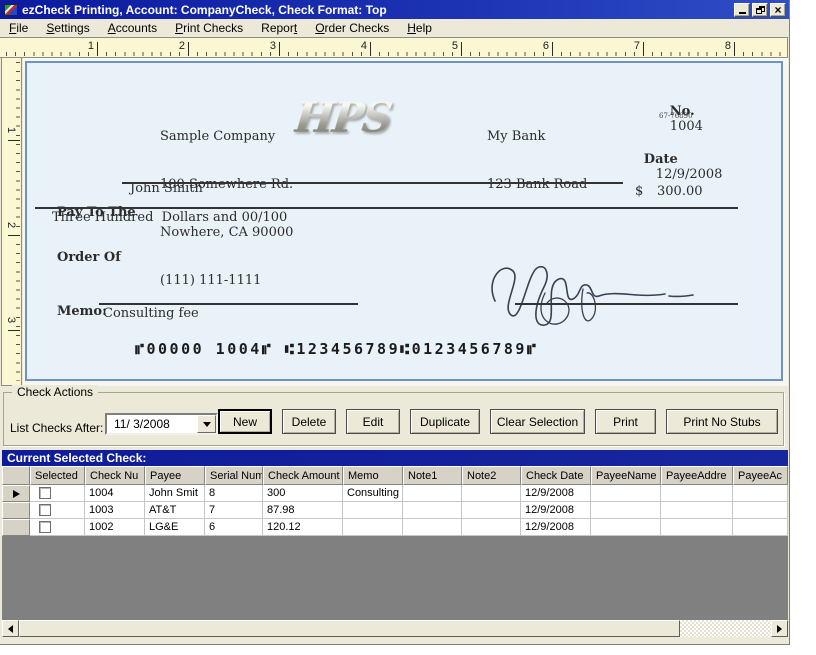  Describe the element at coordinates (372, 183) in the screenshot. I see `payee-line` at that location.